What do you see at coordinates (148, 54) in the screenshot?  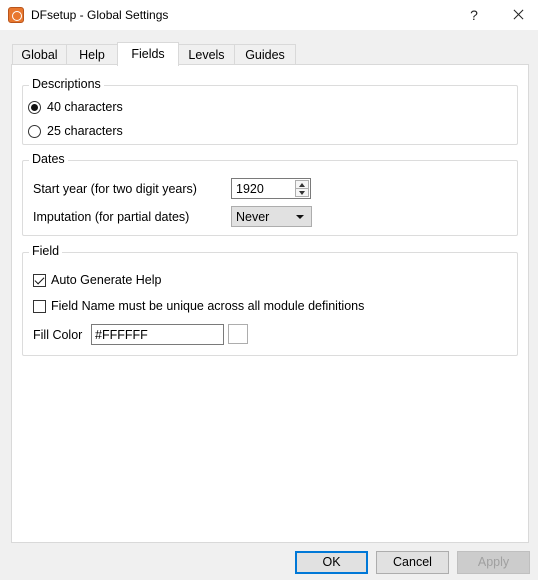 I see `tab-fields: Fields` at bounding box center [148, 54].